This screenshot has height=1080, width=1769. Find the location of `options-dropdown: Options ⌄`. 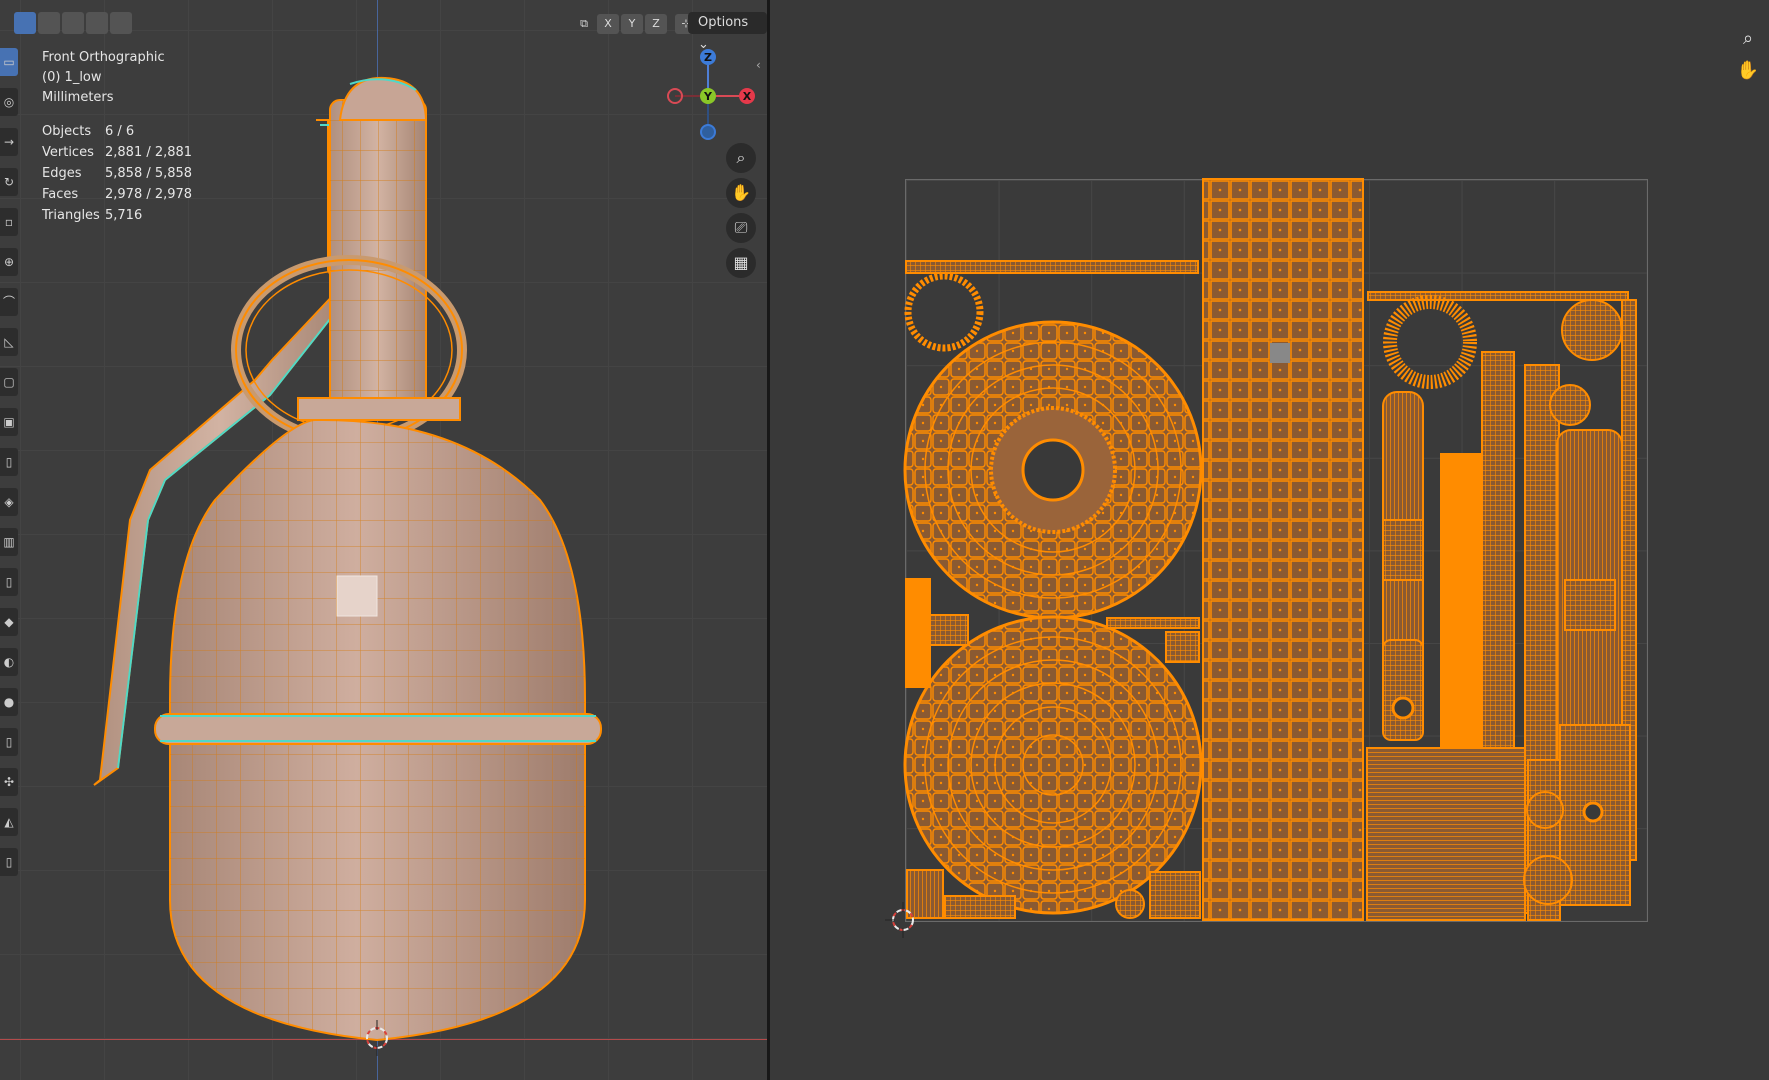

options-dropdown: Options ⌄ is located at coordinates (727, 32).